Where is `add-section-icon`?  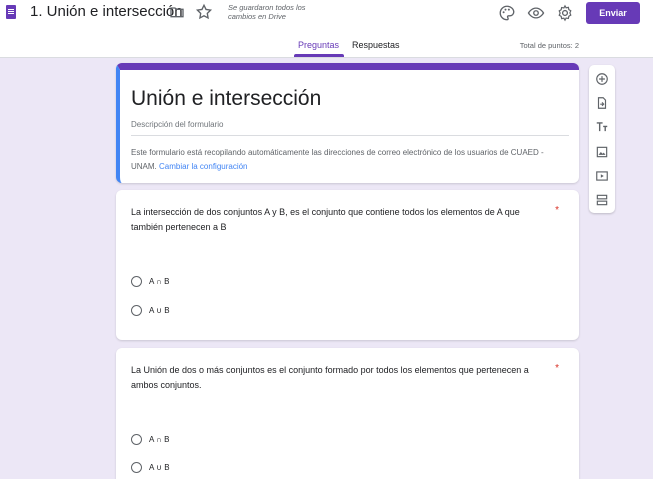 add-section-icon is located at coordinates (602, 200).